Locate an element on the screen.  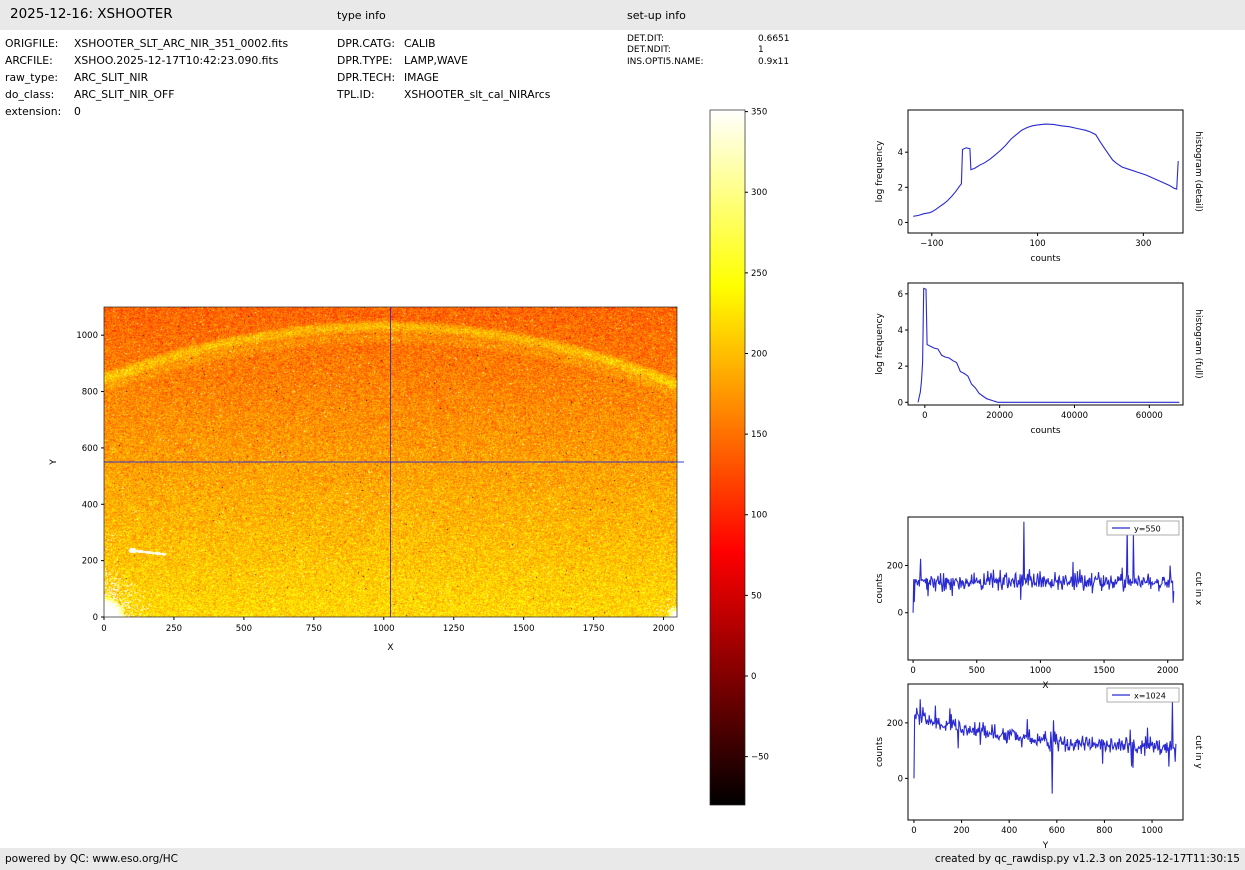
info-value: CALIB is located at coordinates (420, 43).